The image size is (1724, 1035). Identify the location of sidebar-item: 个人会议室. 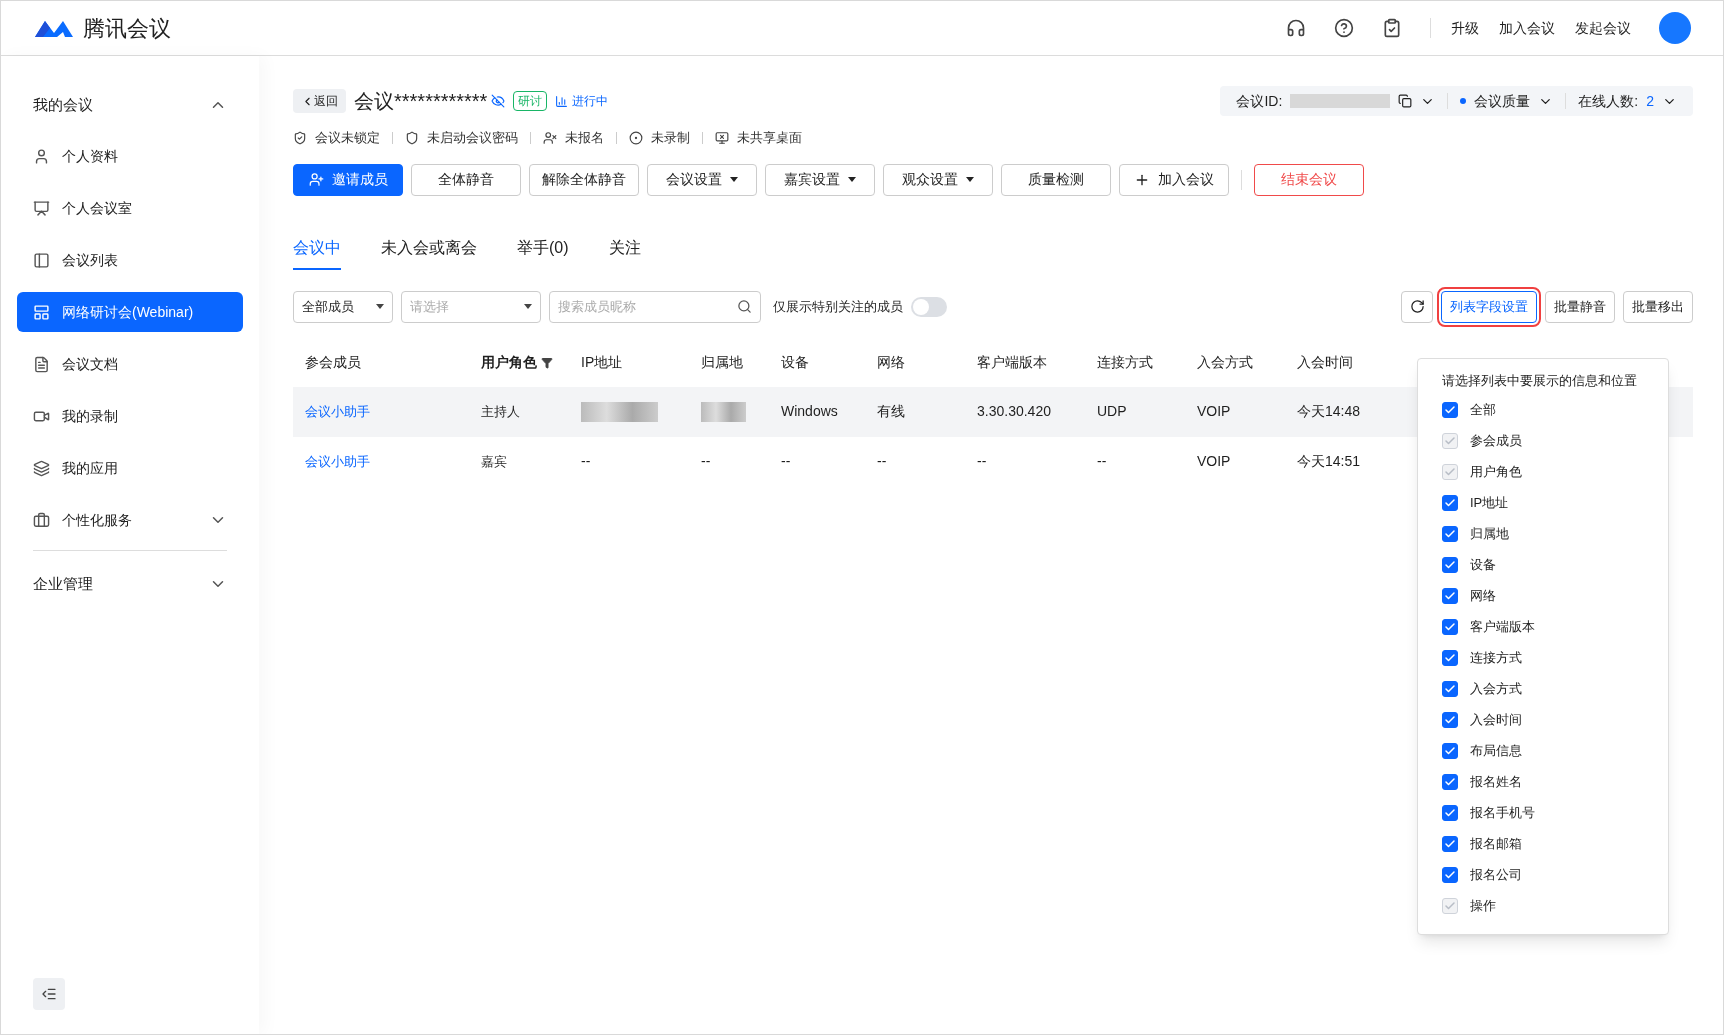
(130, 208).